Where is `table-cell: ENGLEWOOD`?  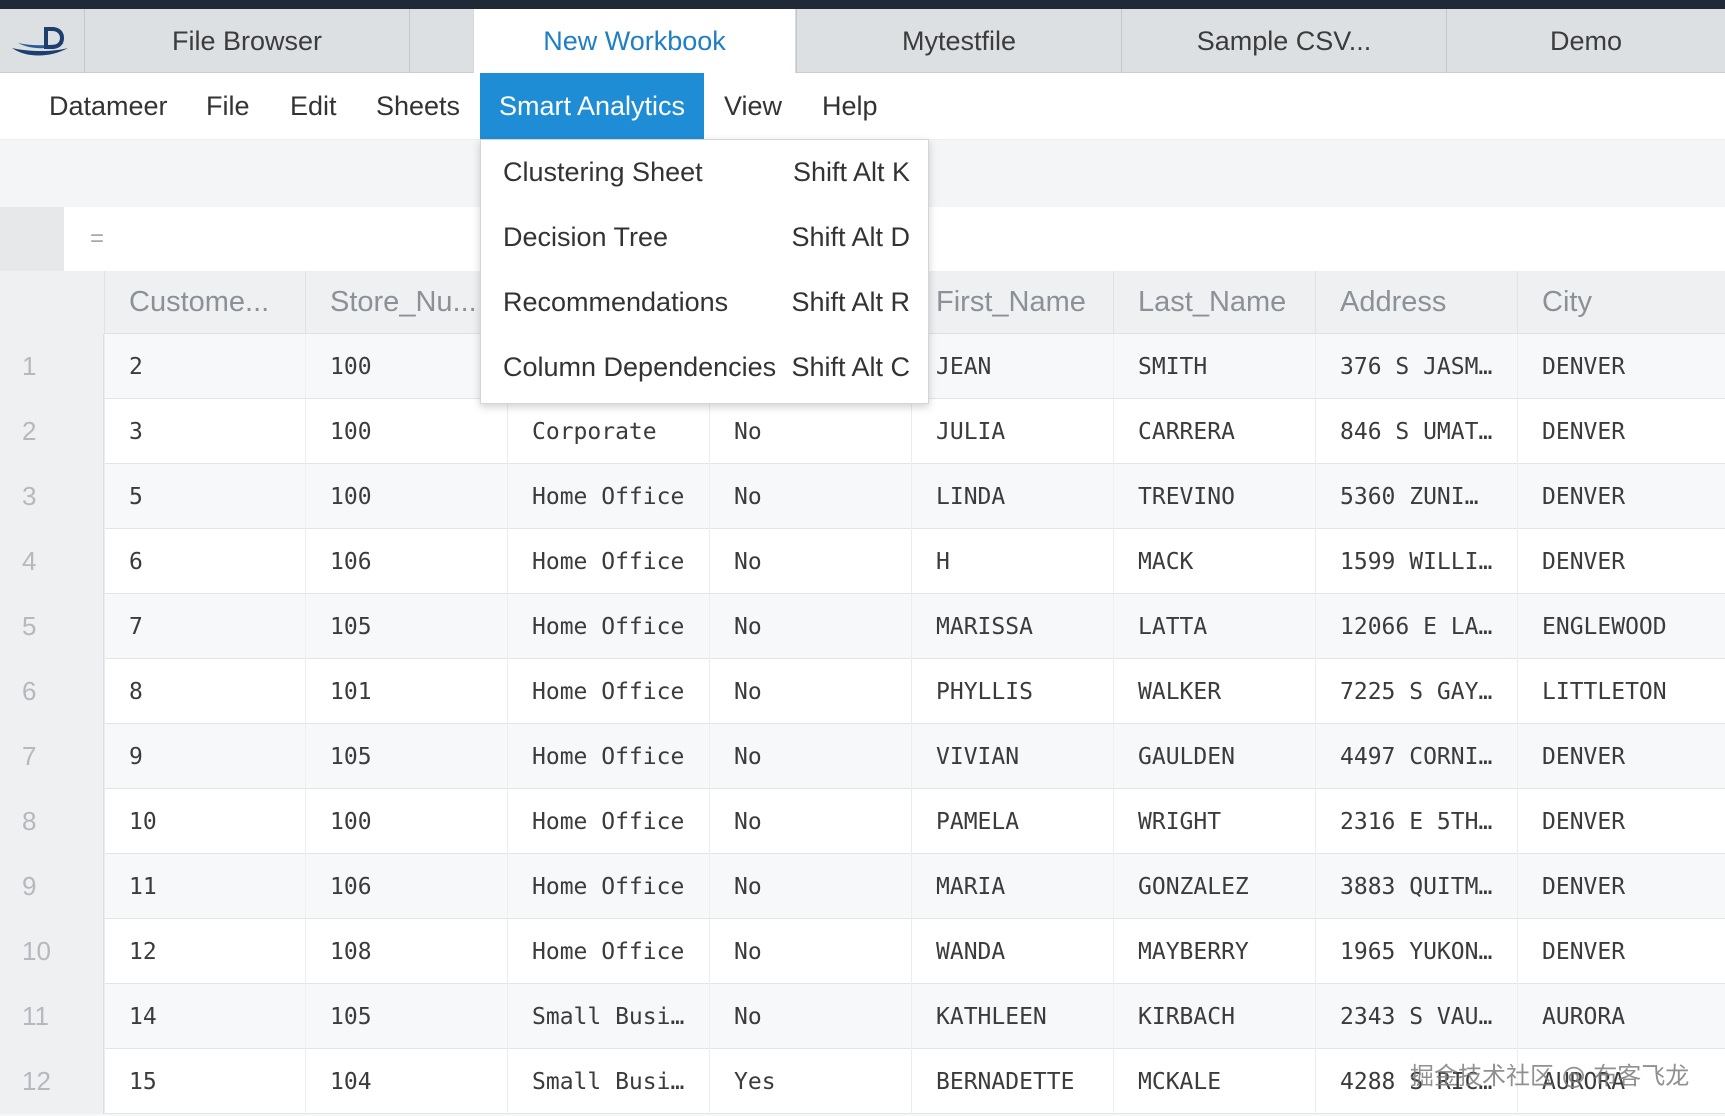 table-cell: ENGLEWOOD is located at coordinates (1621, 626).